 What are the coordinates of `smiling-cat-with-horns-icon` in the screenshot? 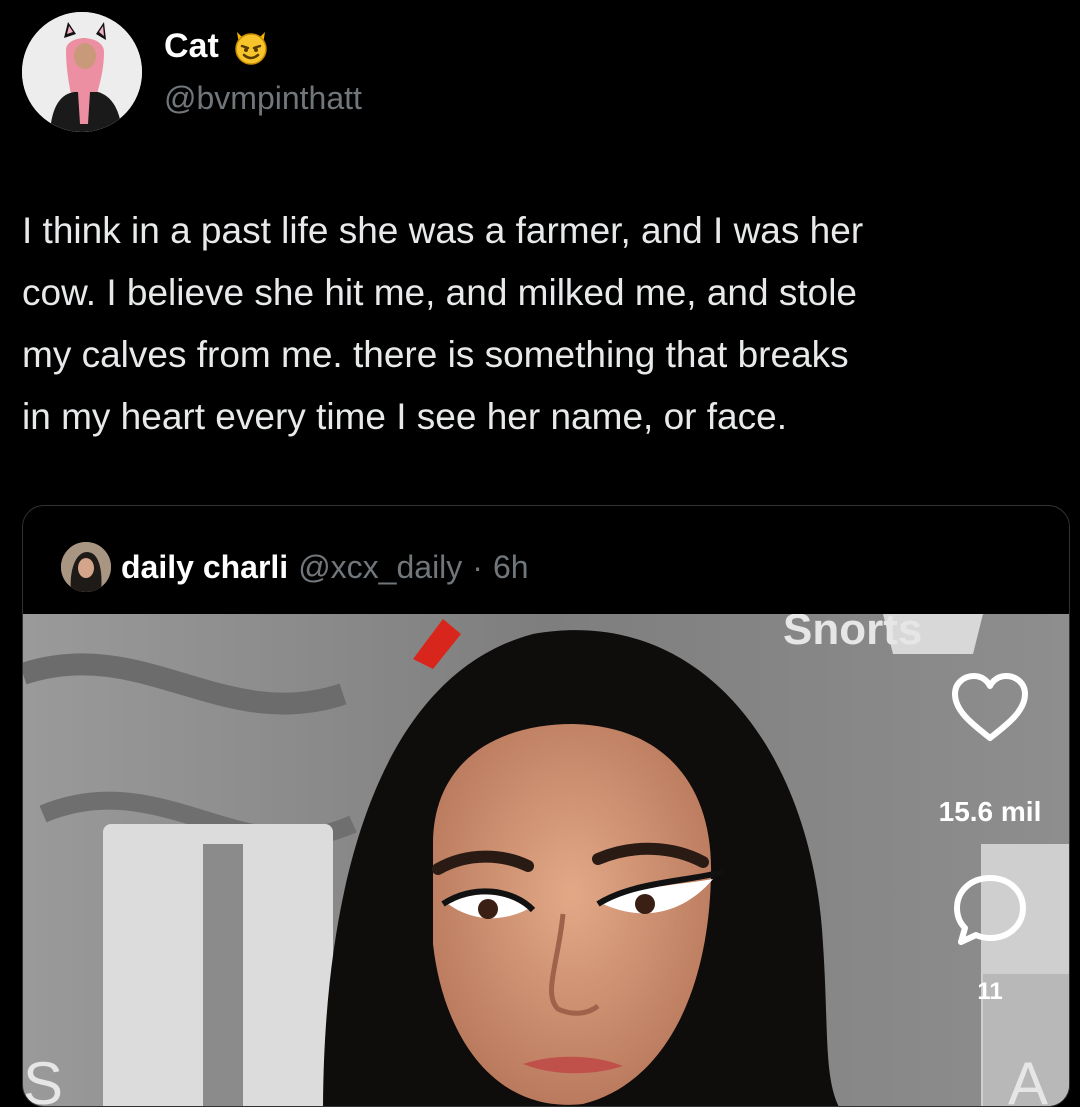 It's located at (251, 46).